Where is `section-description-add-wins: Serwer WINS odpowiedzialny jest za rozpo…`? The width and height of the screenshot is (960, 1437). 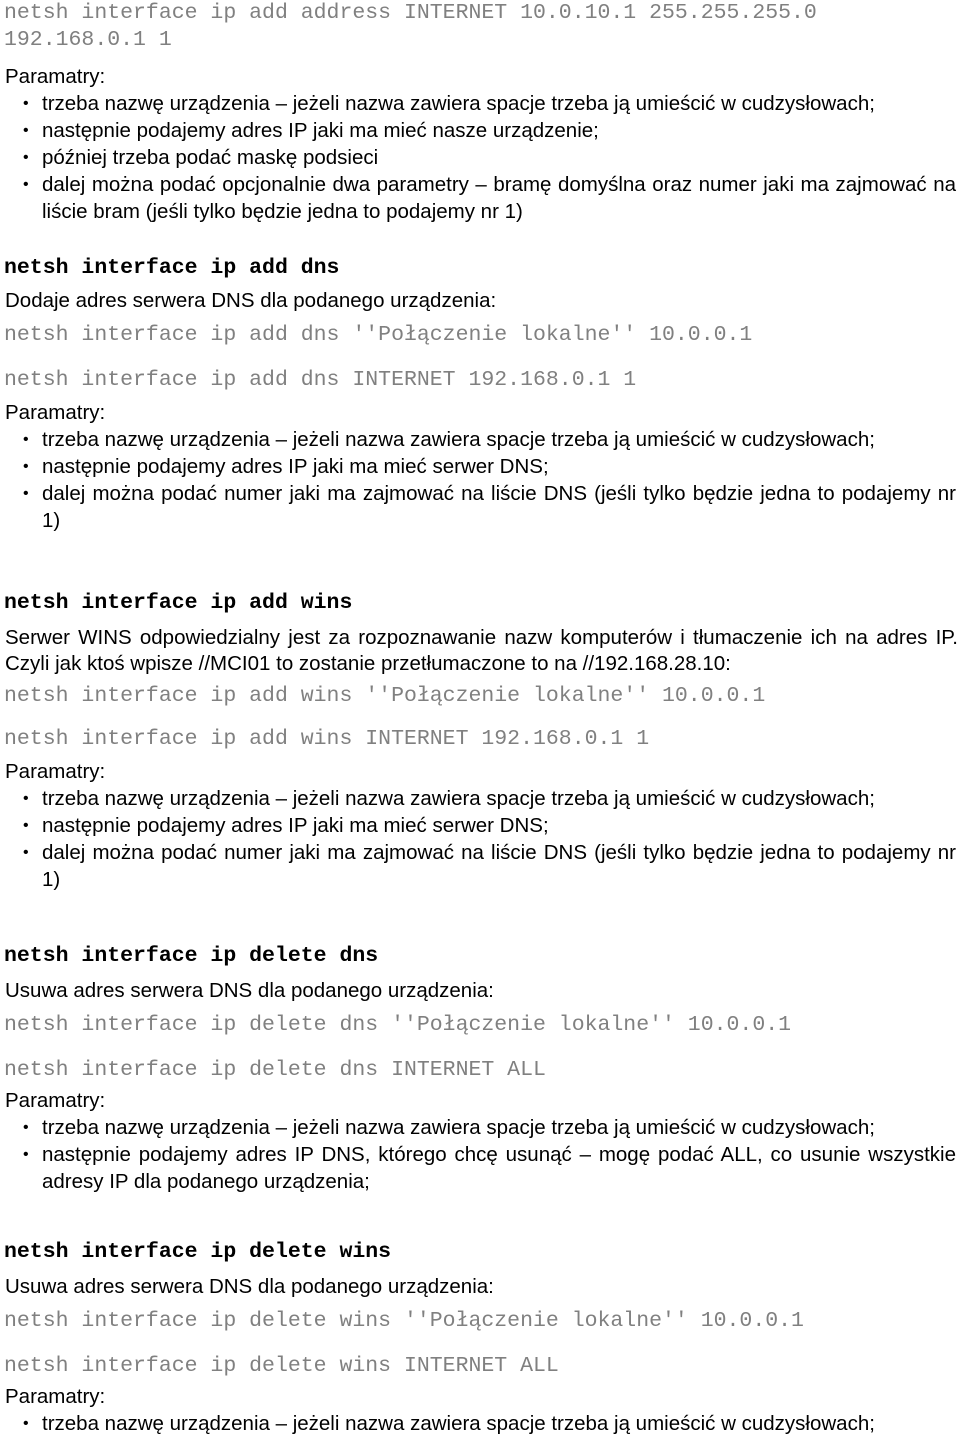
section-description-add-wins: Serwer WINS odpowiedzialny jest za rozpo… is located at coordinates (481, 650).